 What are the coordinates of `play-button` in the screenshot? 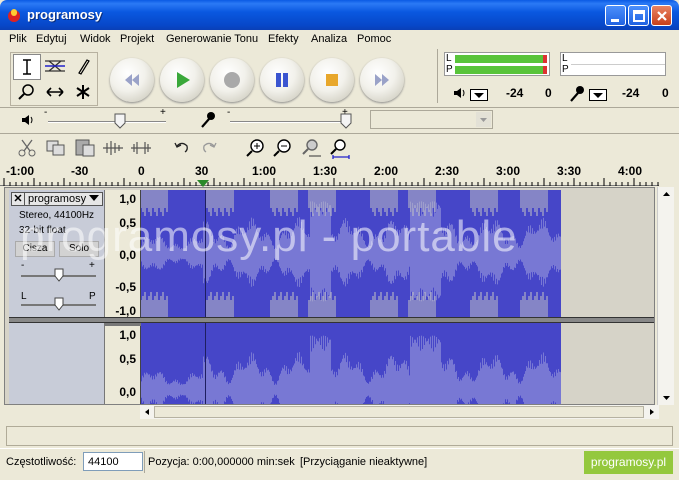 It's located at (182, 80).